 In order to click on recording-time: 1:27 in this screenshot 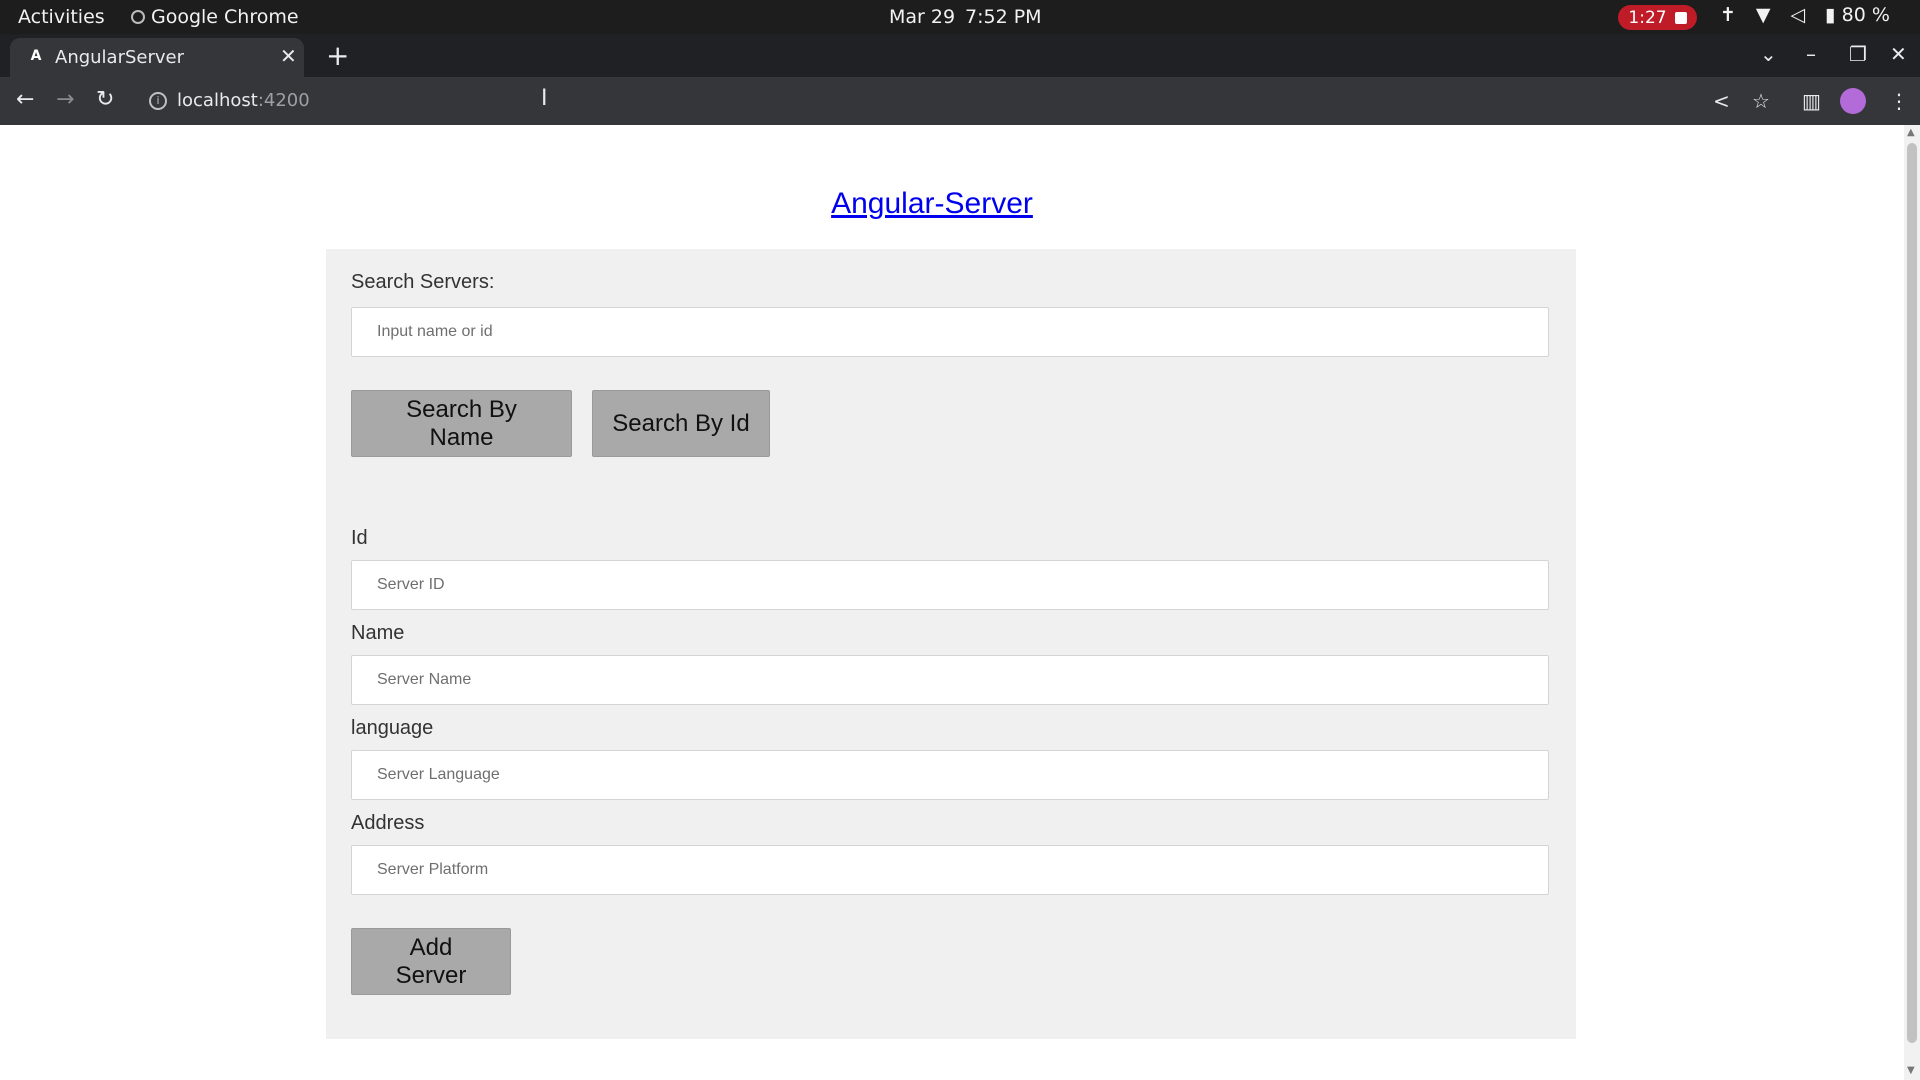, I will do `click(1647, 17)`.